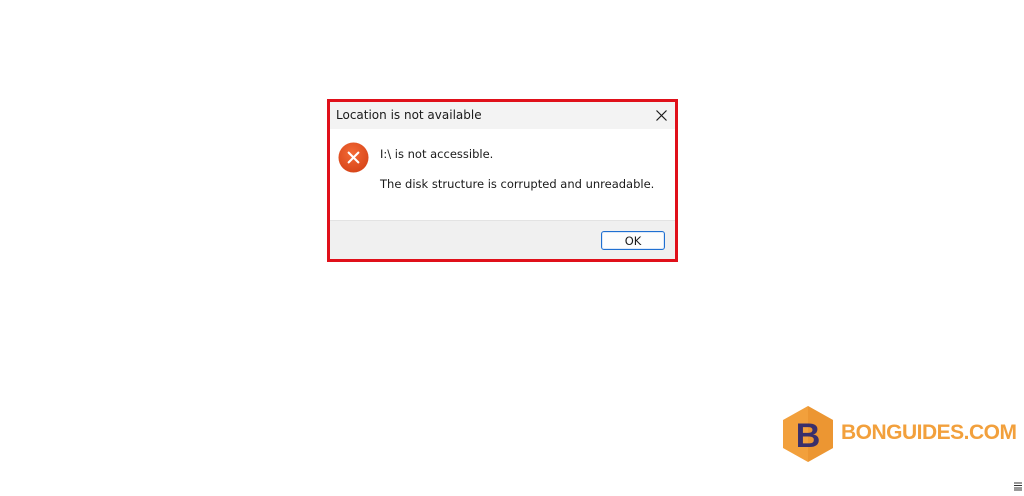 This screenshot has width=1024, height=496. Describe the element at coordinates (633, 240) in the screenshot. I see `ok-button: OK` at that location.